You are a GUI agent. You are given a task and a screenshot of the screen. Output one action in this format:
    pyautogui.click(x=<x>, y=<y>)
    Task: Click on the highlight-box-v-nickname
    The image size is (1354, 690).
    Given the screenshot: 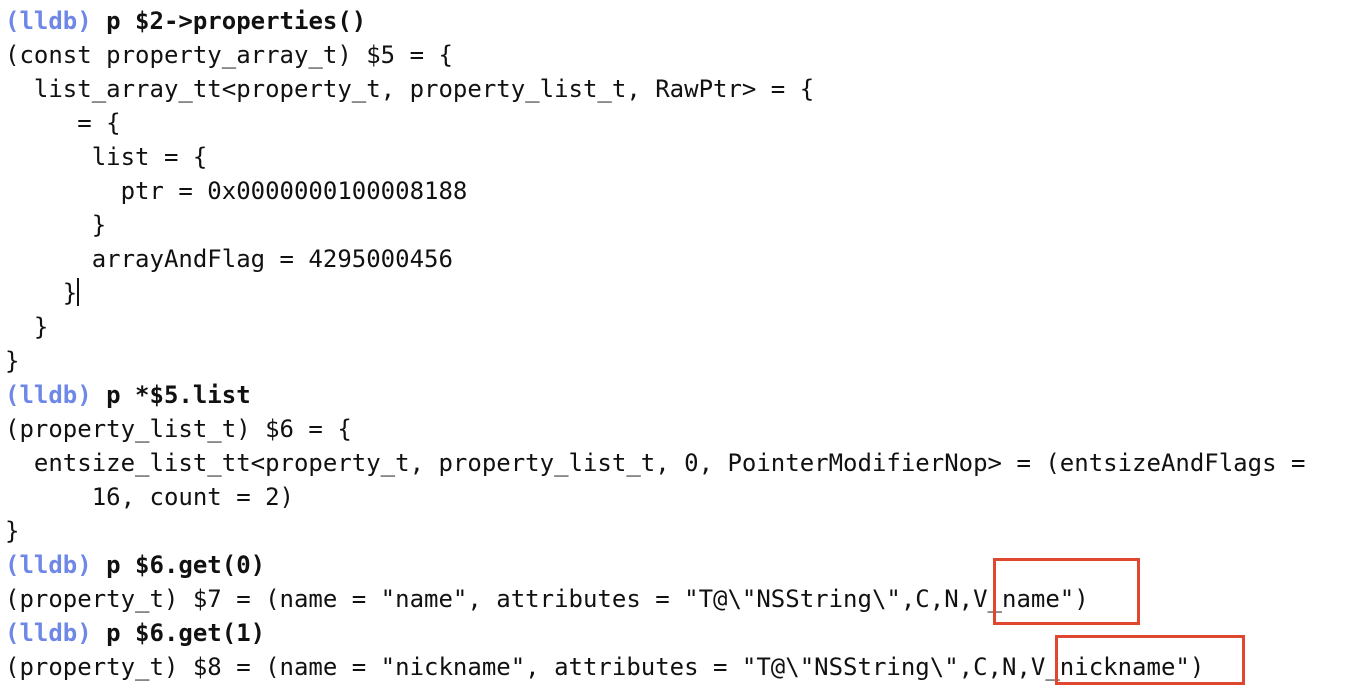 What is the action you would take?
    pyautogui.click(x=1150, y=660)
    